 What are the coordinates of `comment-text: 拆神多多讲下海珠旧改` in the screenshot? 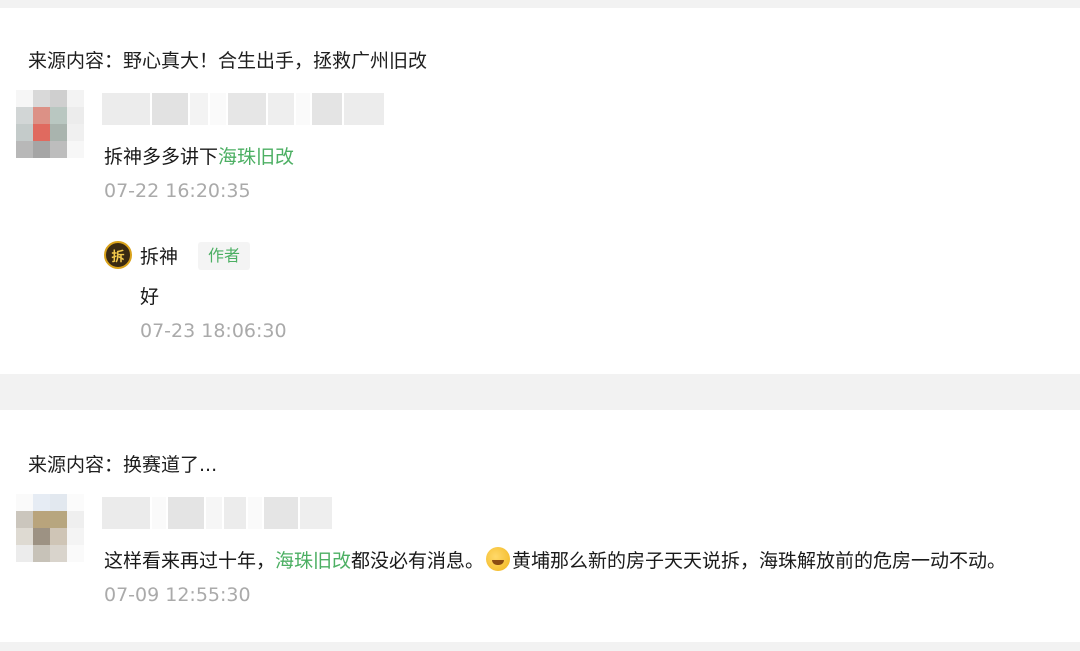 It's located at (199, 155).